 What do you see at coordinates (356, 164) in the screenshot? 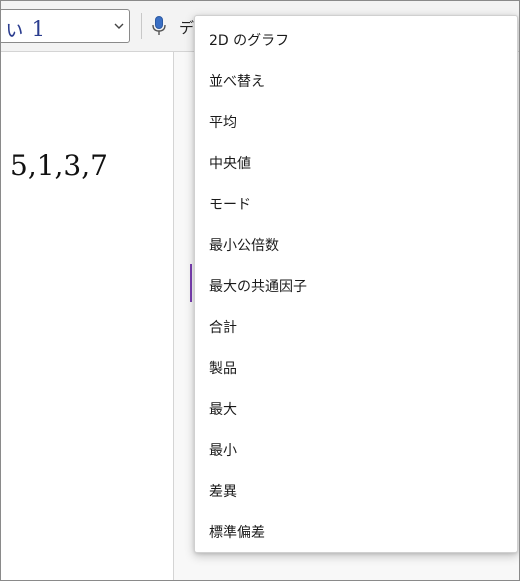
I see `menu-item-median: 中央値` at bounding box center [356, 164].